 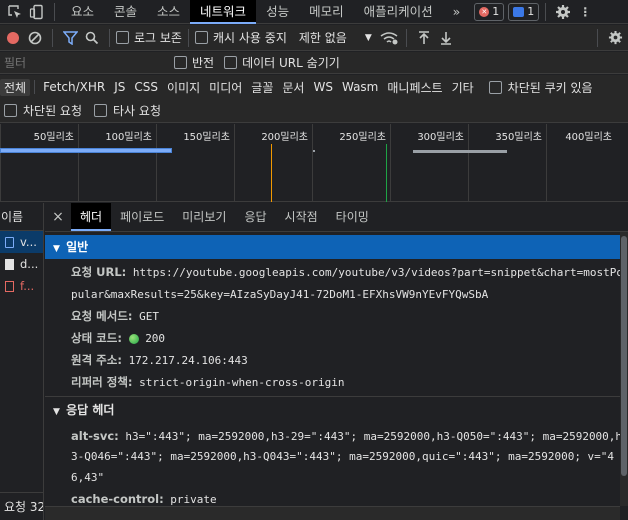 I want to click on timeline-request-bar, so click(x=86, y=150).